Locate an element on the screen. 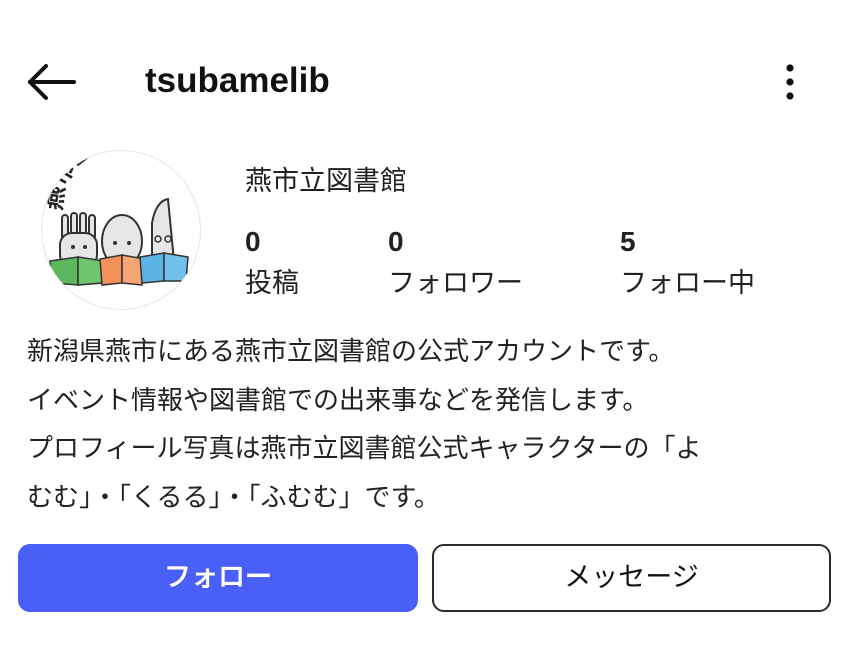 This screenshot has width=850, height=648. svg-text: 燕市立図書館 is located at coordinates (108, 181).